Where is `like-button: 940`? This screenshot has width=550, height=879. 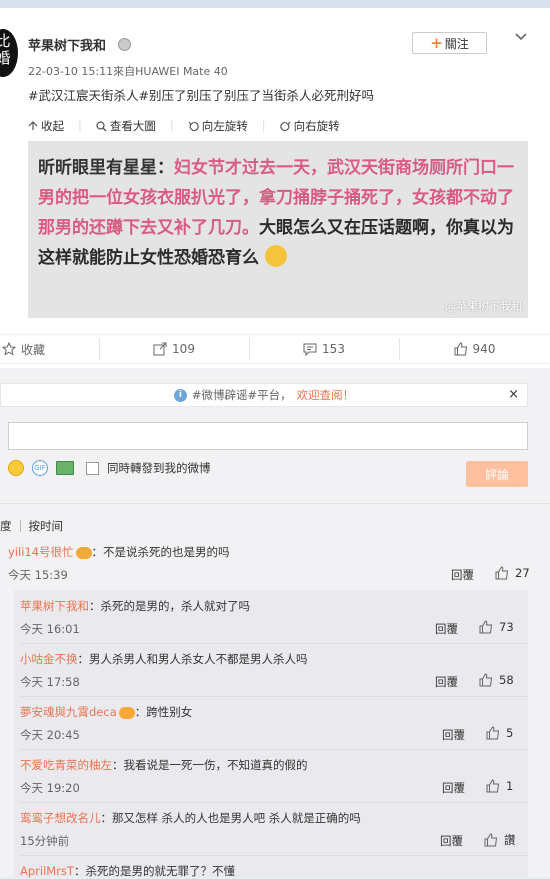
like-button: 940 is located at coordinates (474, 349).